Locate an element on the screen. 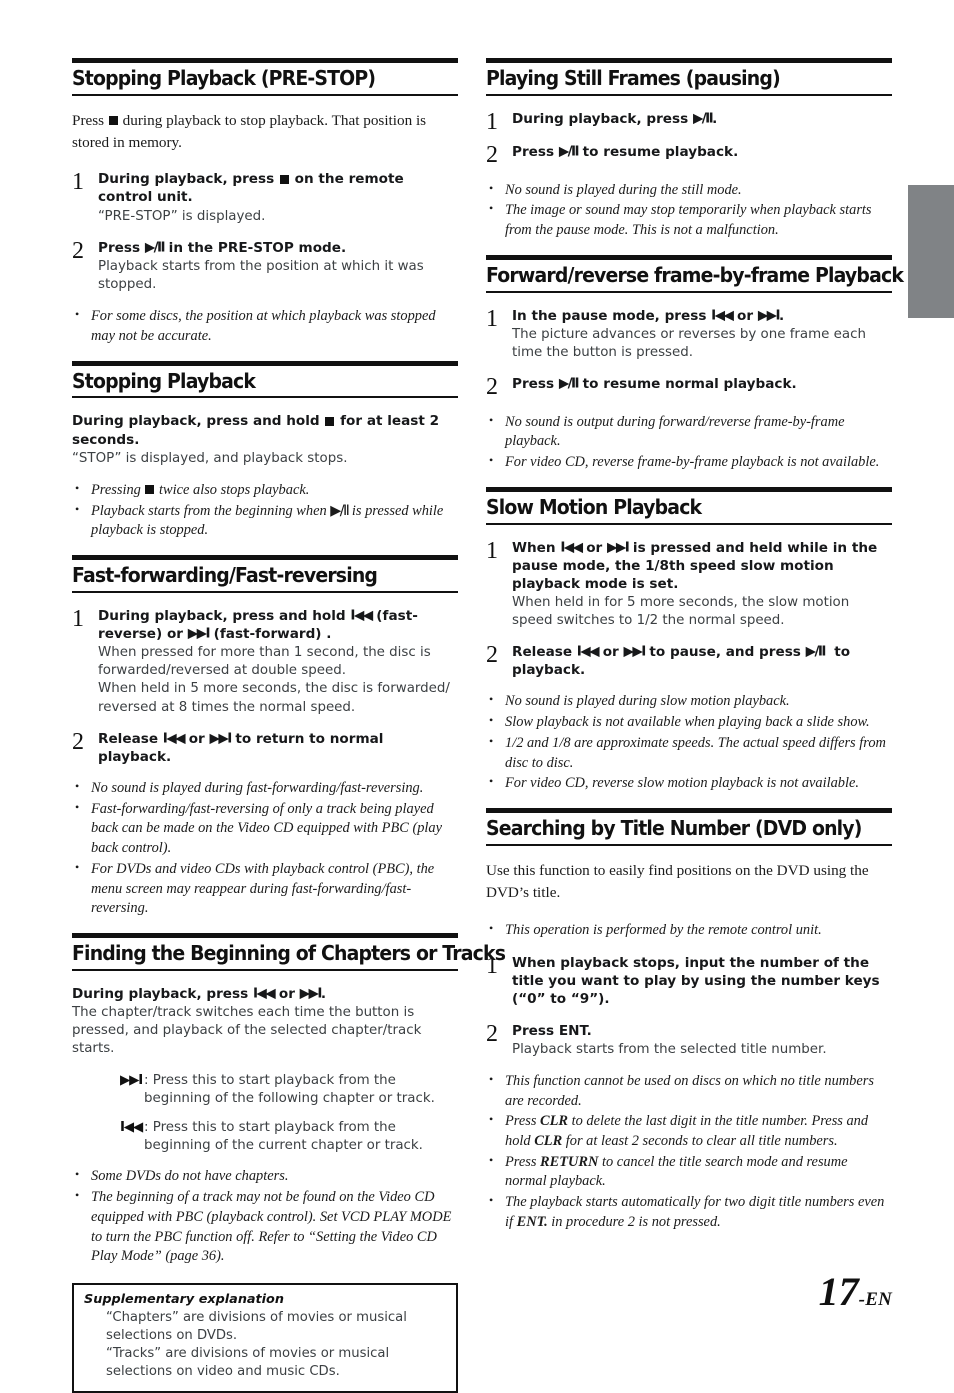 The height and width of the screenshot is (1393, 954). step-item: 1 During playback, press ▶/II. is located at coordinates (689, 122).